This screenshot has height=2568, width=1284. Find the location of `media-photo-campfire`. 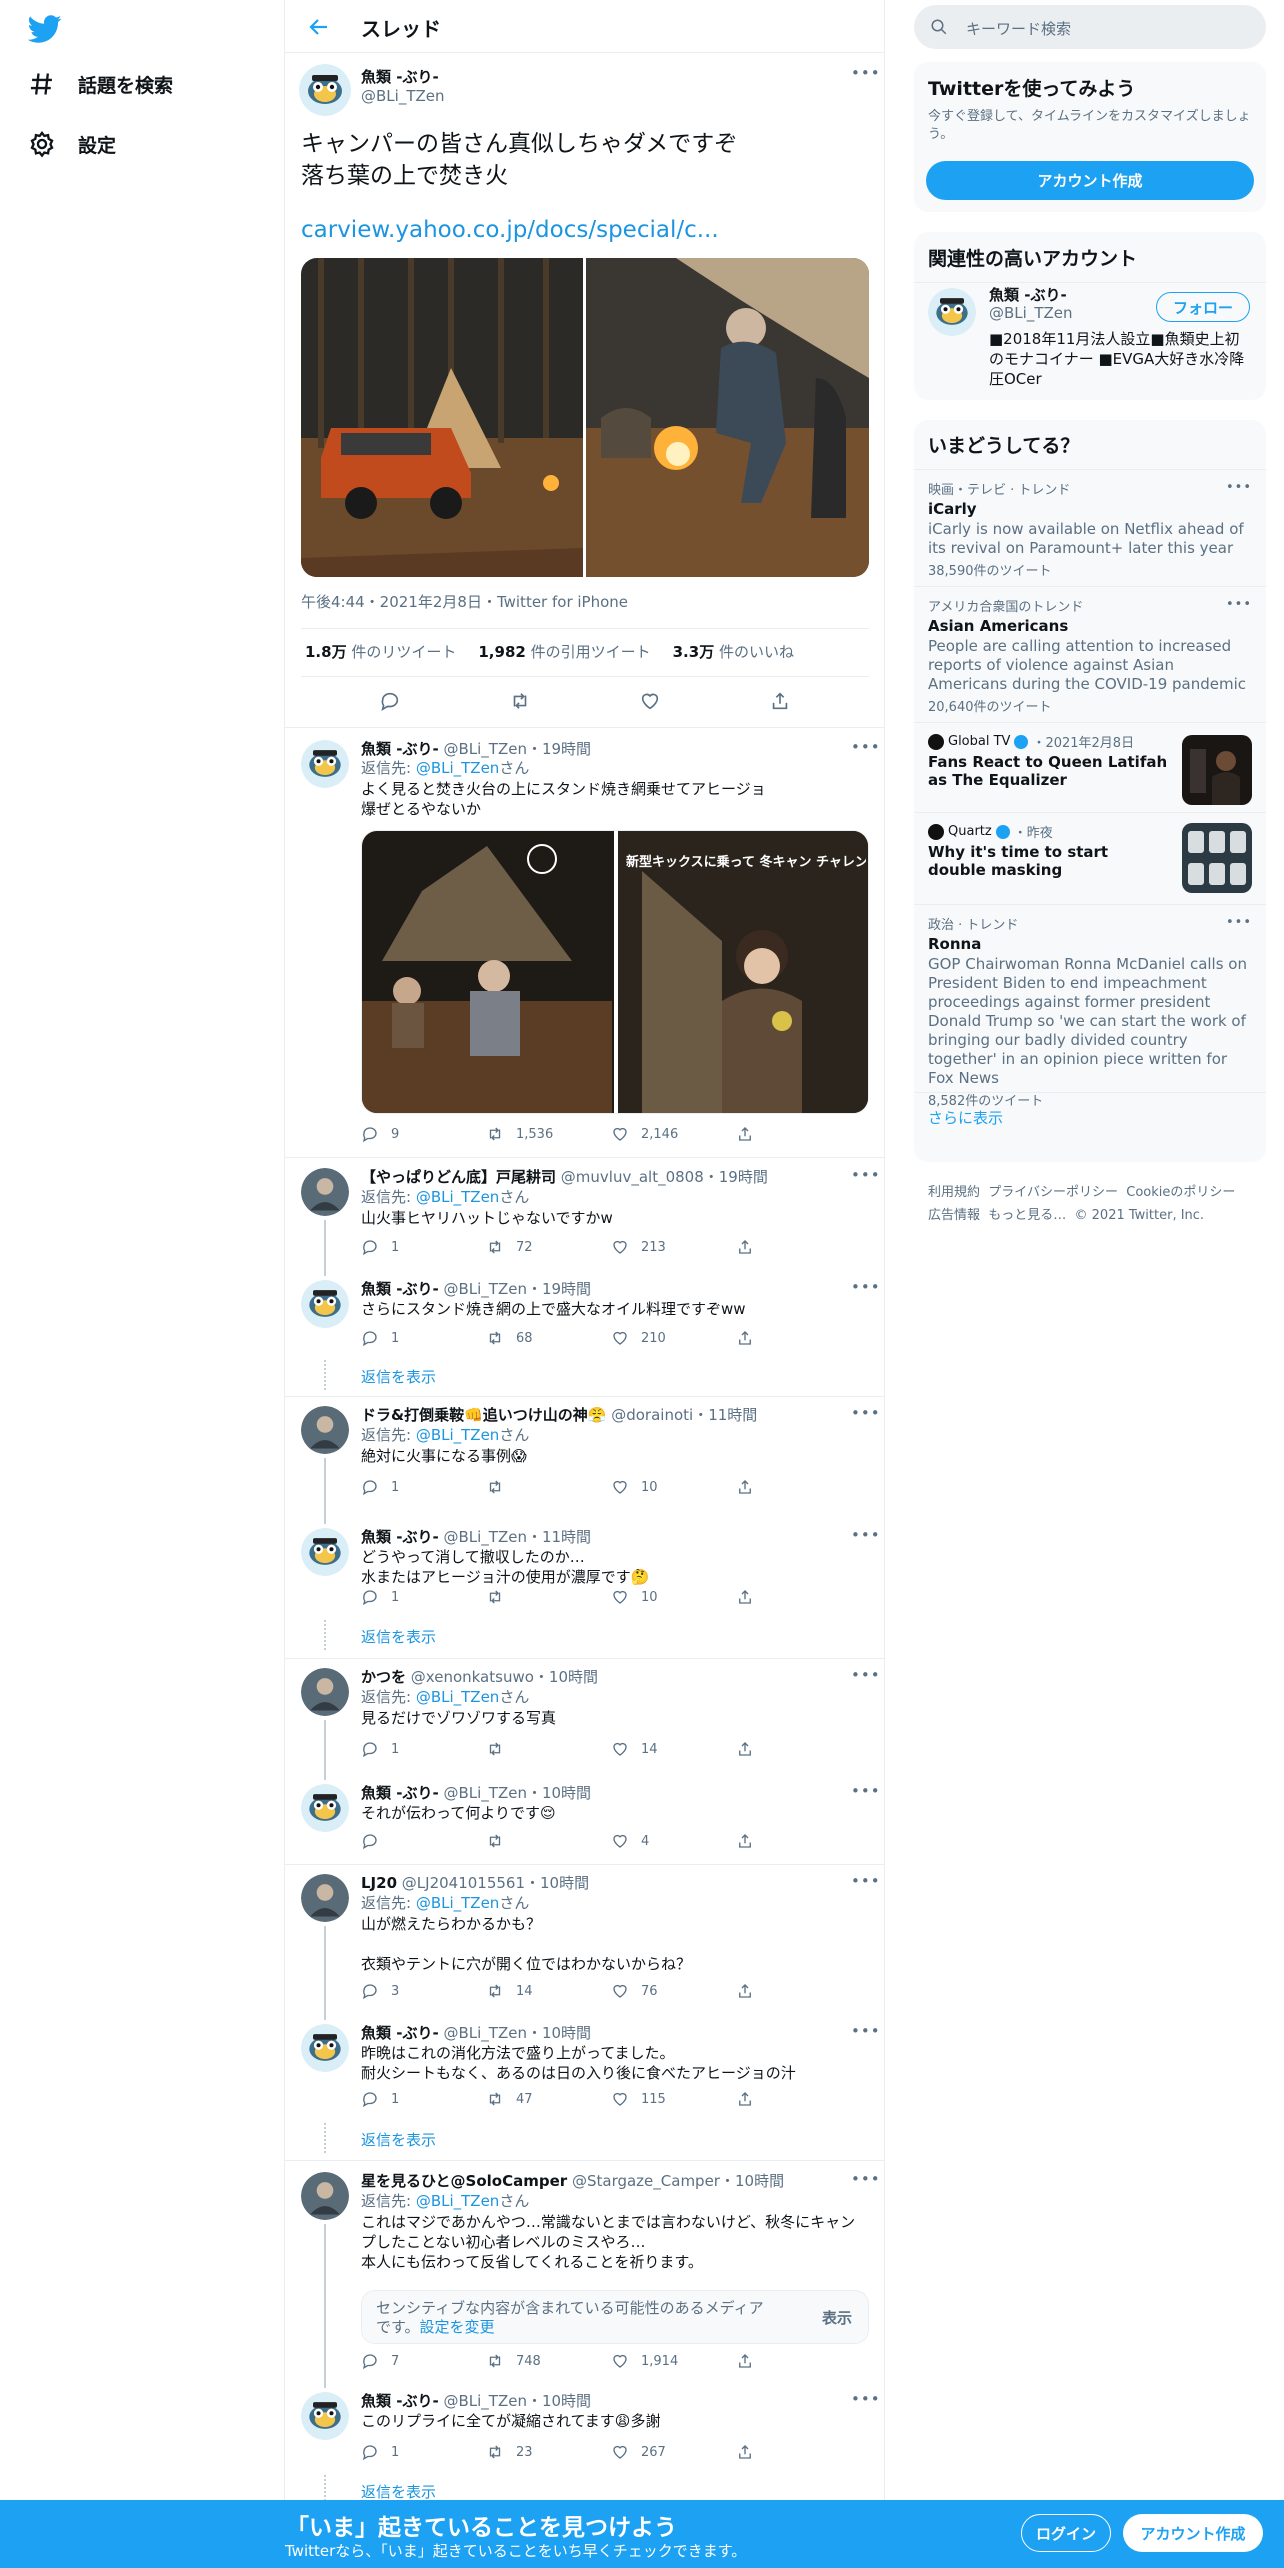

media-photo-campfire is located at coordinates (727, 417).